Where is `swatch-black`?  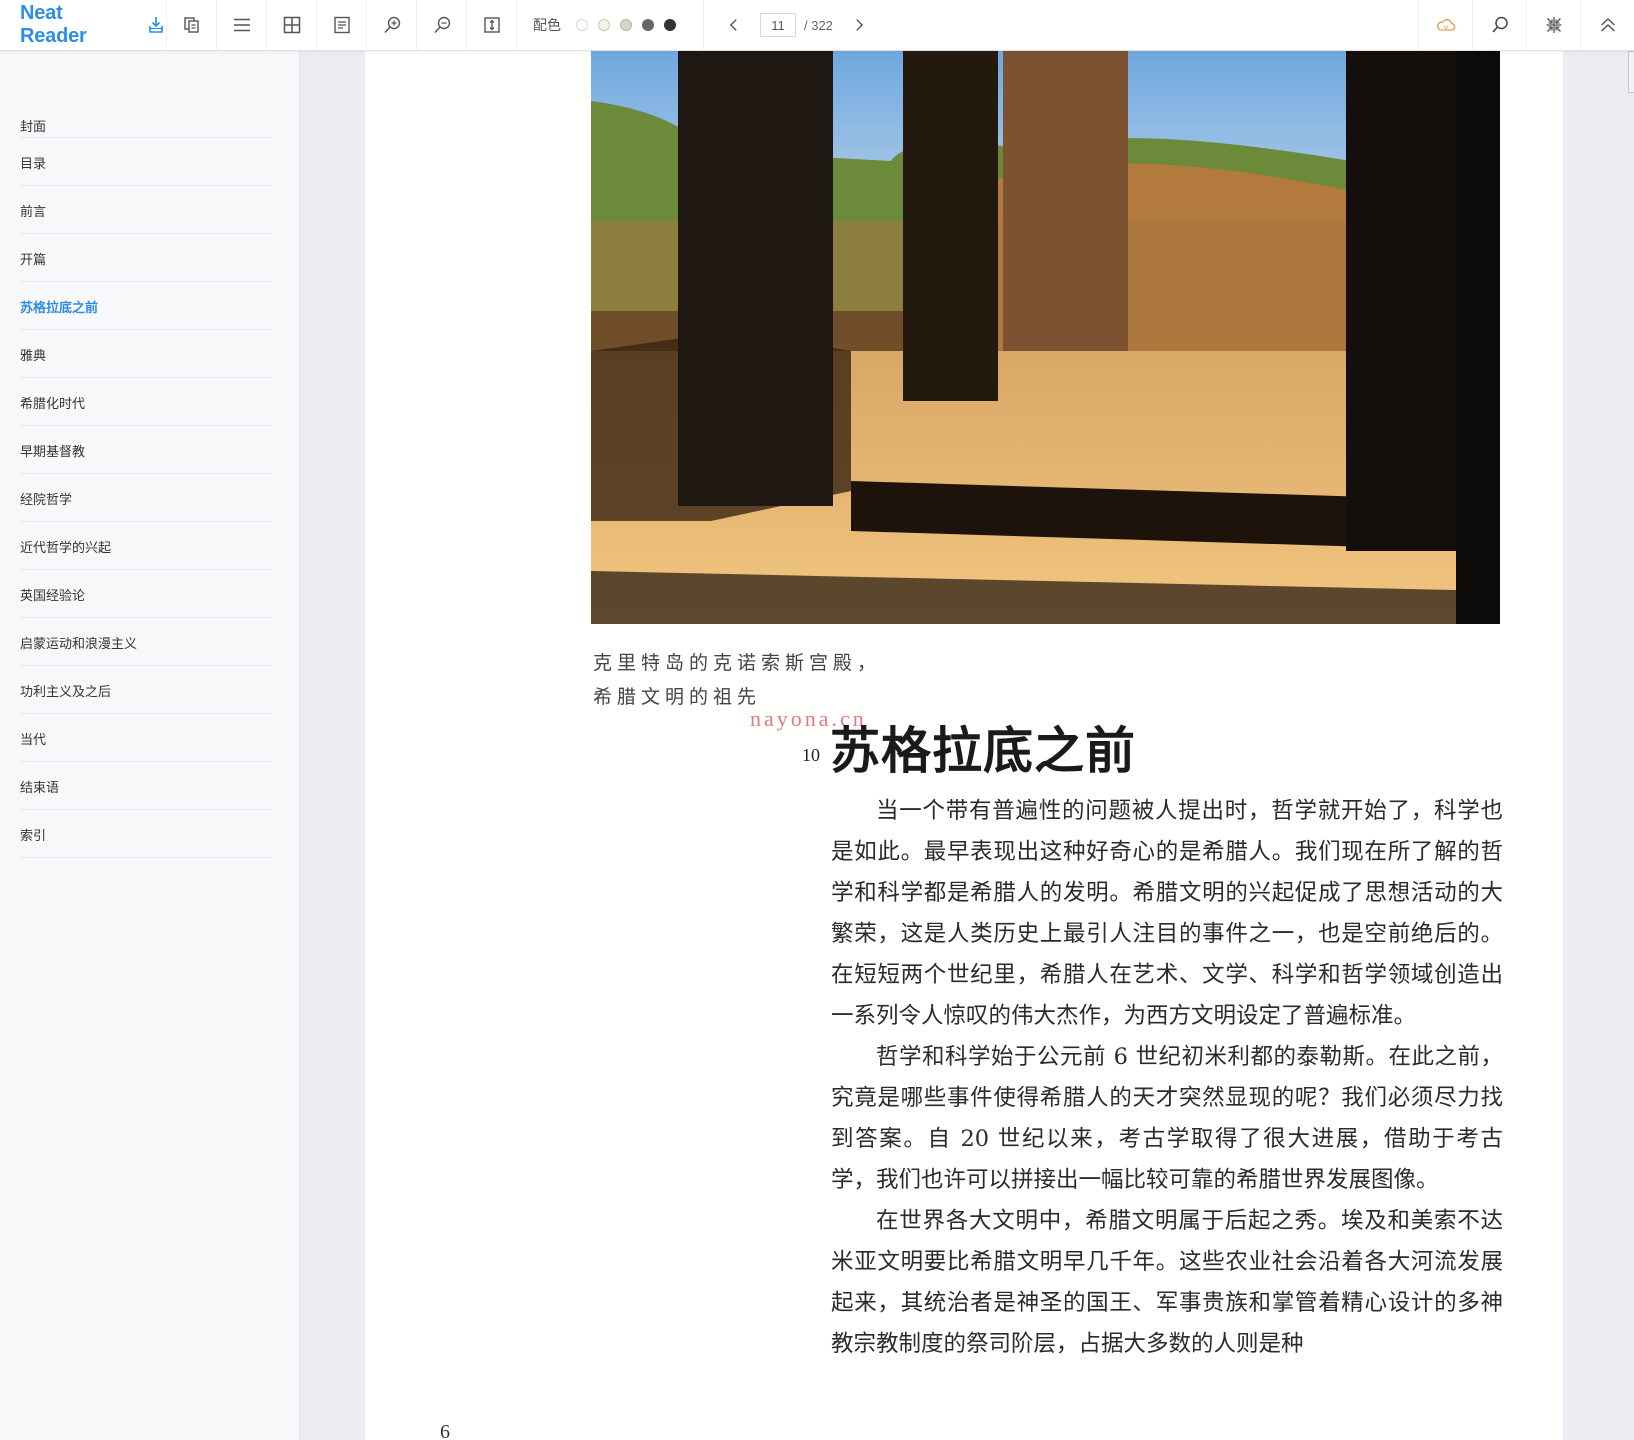 swatch-black is located at coordinates (670, 25).